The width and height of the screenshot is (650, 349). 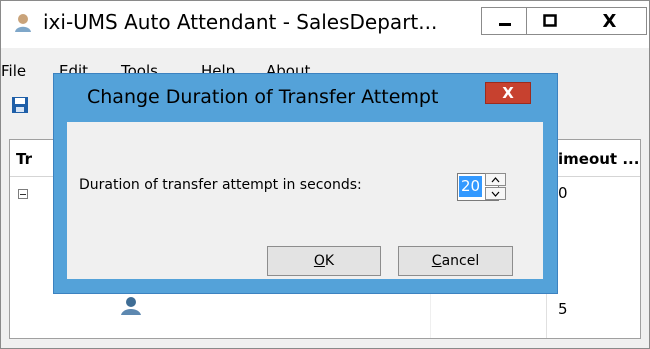 I want to click on close-window-button: X, so click(x=610, y=21).